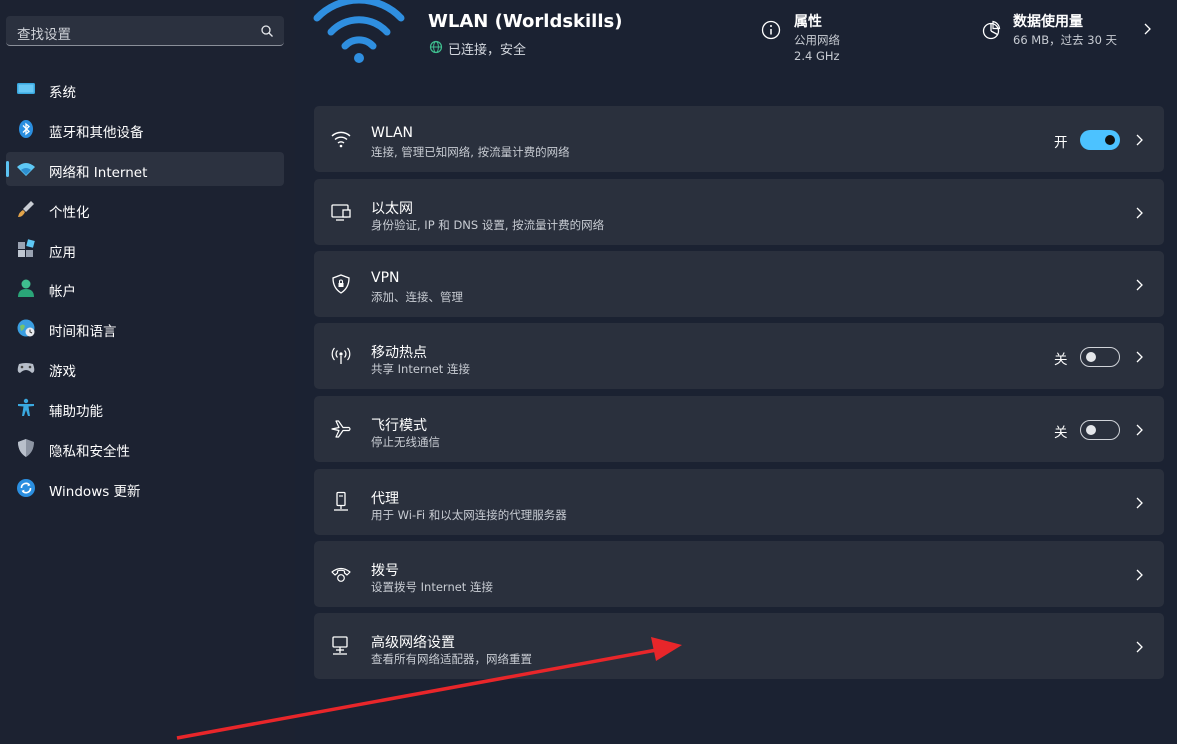 This screenshot has height=744, width=1177. Describe the element at coordinates (44, 35) in the screenshot. I see `search-placeholder: 查找设置` at that location.